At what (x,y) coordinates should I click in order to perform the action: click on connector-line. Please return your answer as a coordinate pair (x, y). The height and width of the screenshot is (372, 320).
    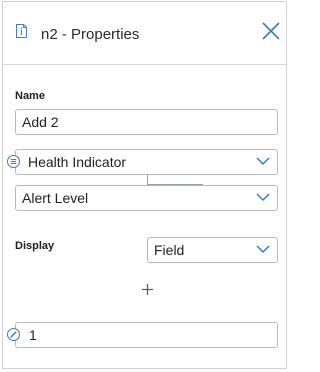
    Looking at the image, I should click on (147, 179).